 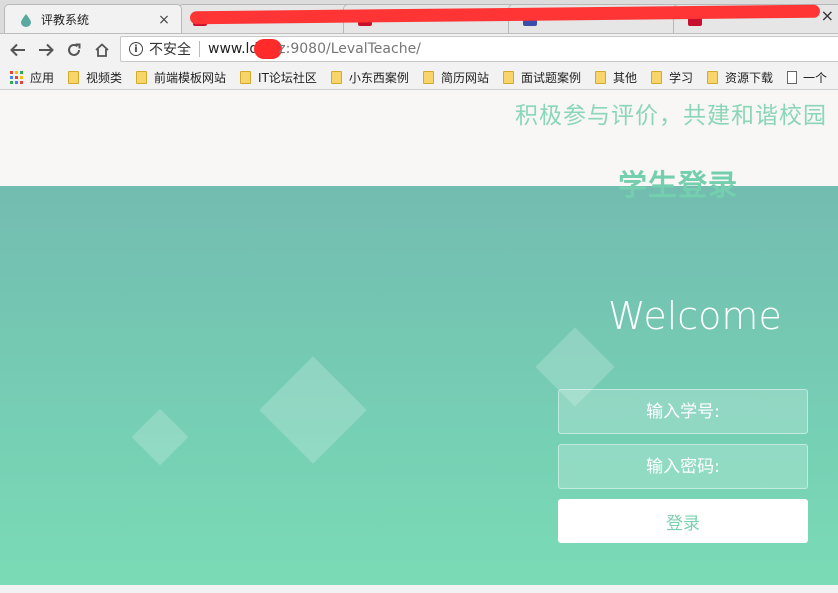 I want to click on login-title: 学生登录, so click(x=678, y=185).